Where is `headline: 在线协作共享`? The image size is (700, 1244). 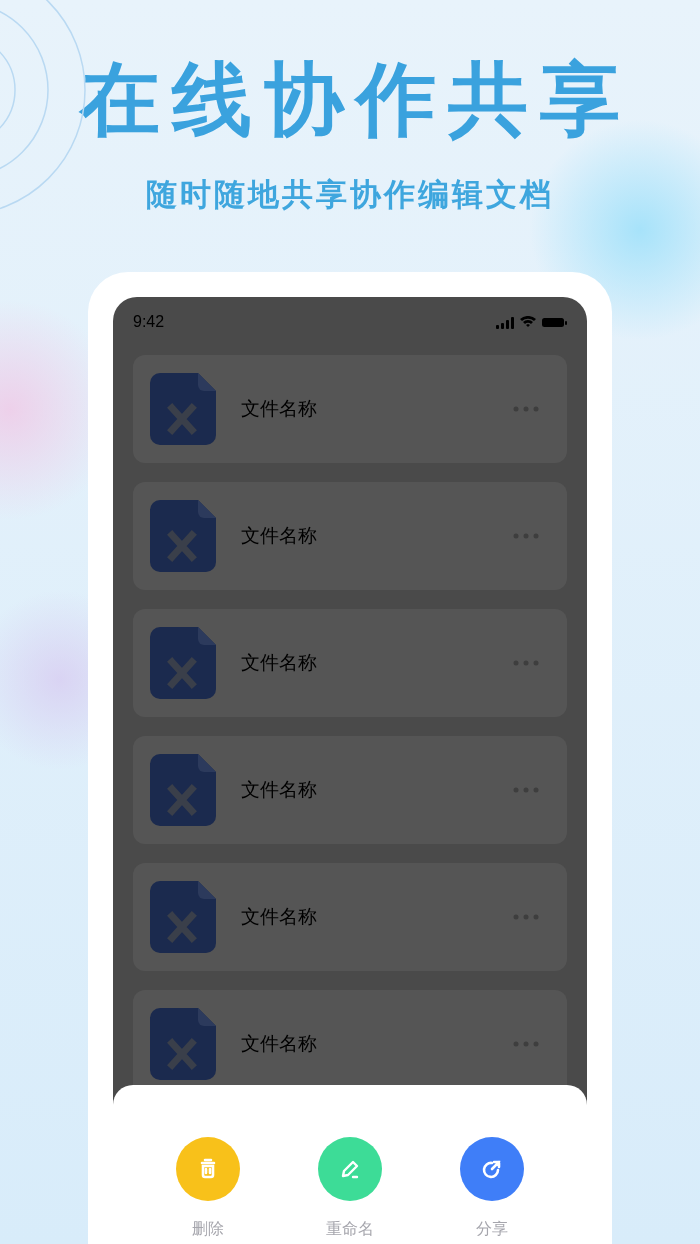
headline: 在线协作共享 is located at coordinates (355, 100).